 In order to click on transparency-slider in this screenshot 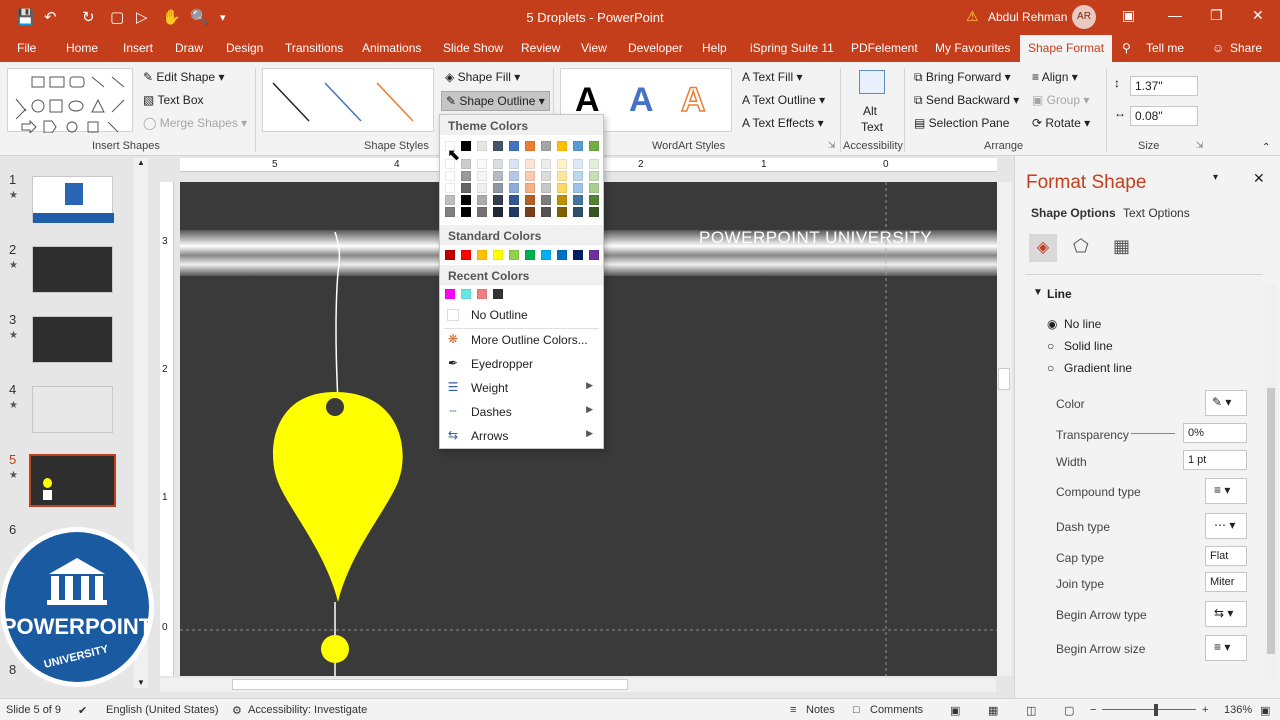, I will do `click(1153, 433)`.